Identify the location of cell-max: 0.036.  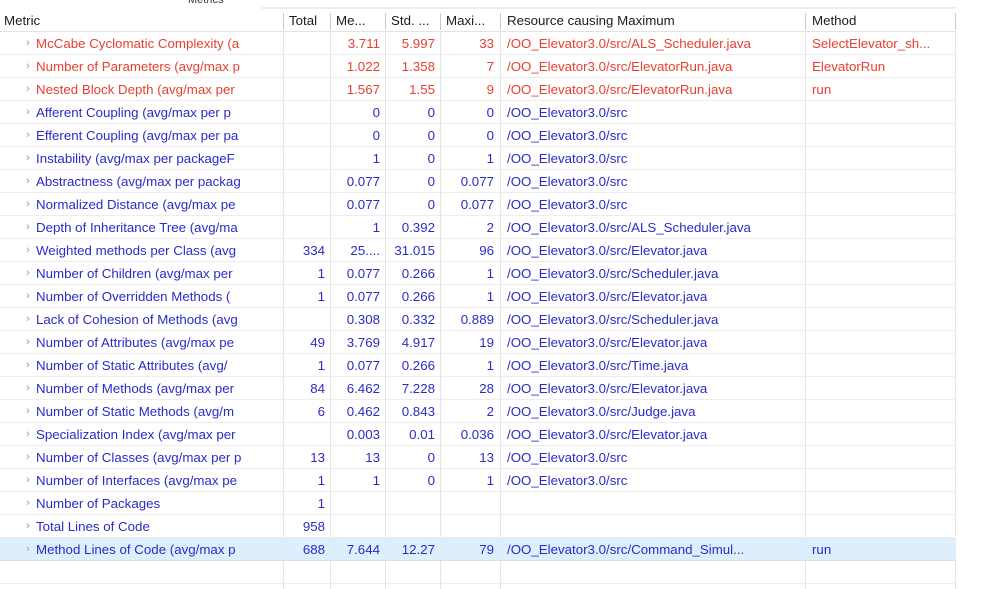
(477, 434).